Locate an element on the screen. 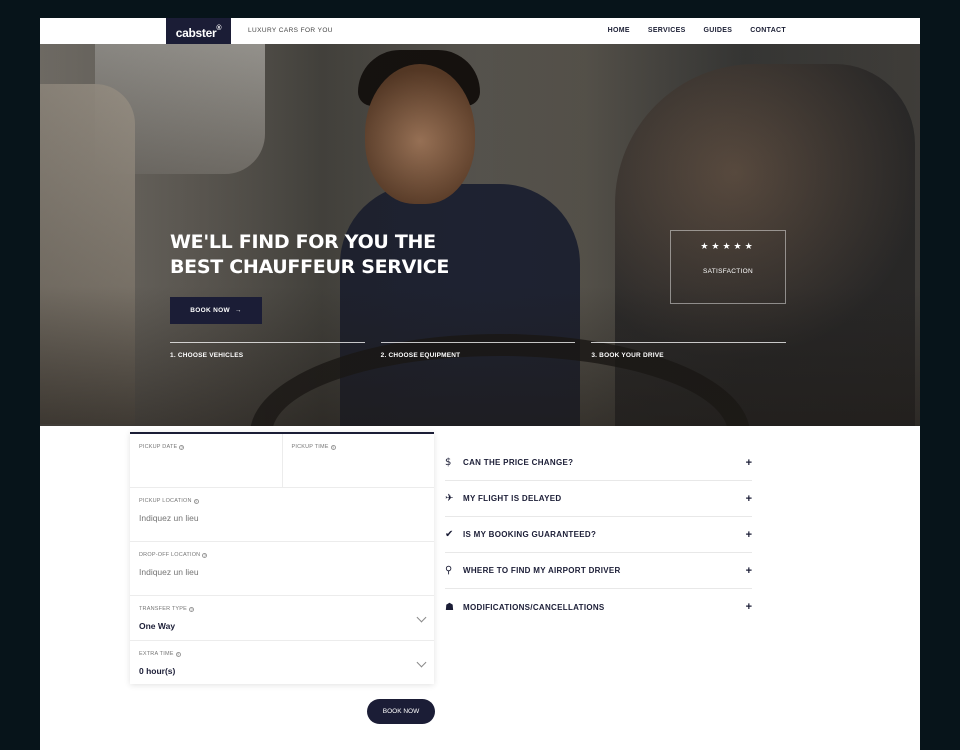 The height and width of the screenshot is (750, 960). dropoff-location-input is located at coordinates (282, 572).